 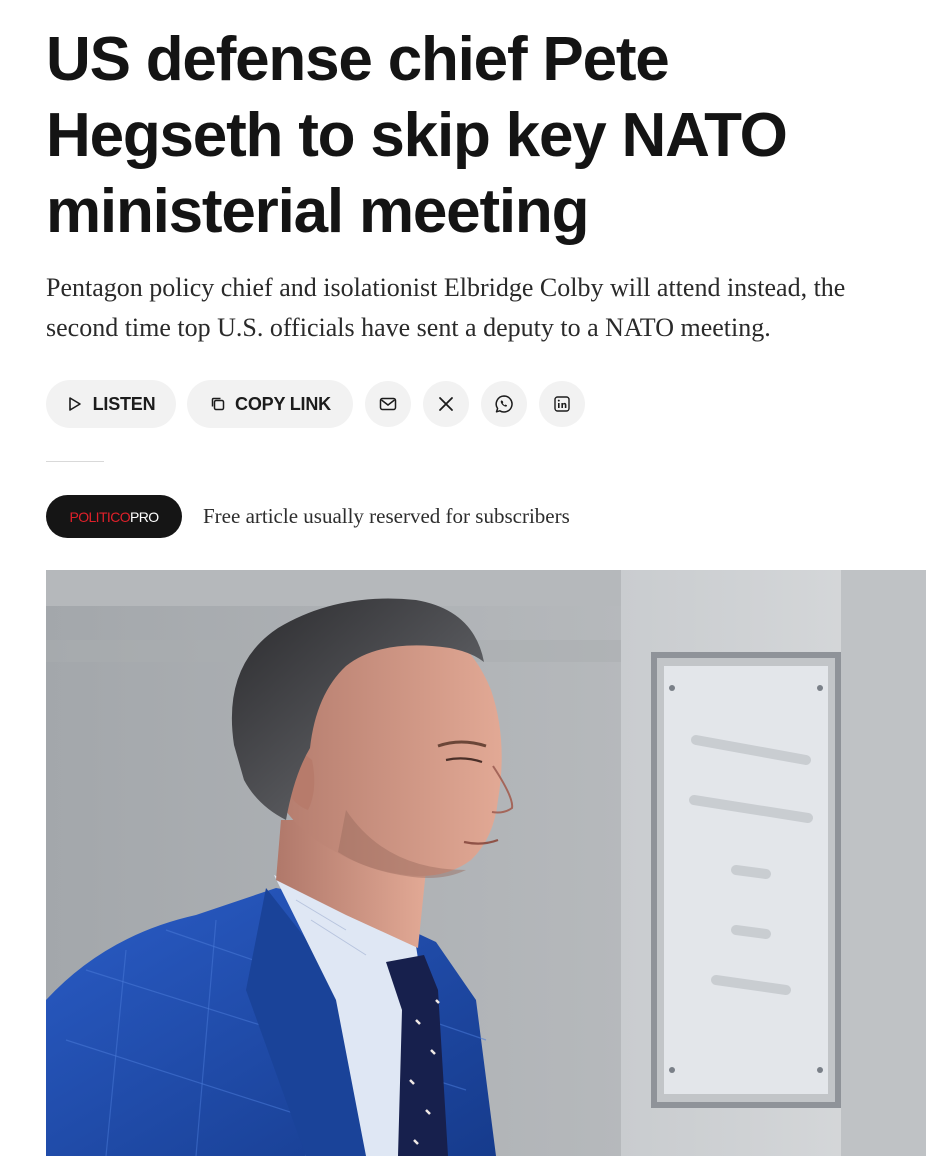 I want to click on email-share-button, so click(x=388, y=404).